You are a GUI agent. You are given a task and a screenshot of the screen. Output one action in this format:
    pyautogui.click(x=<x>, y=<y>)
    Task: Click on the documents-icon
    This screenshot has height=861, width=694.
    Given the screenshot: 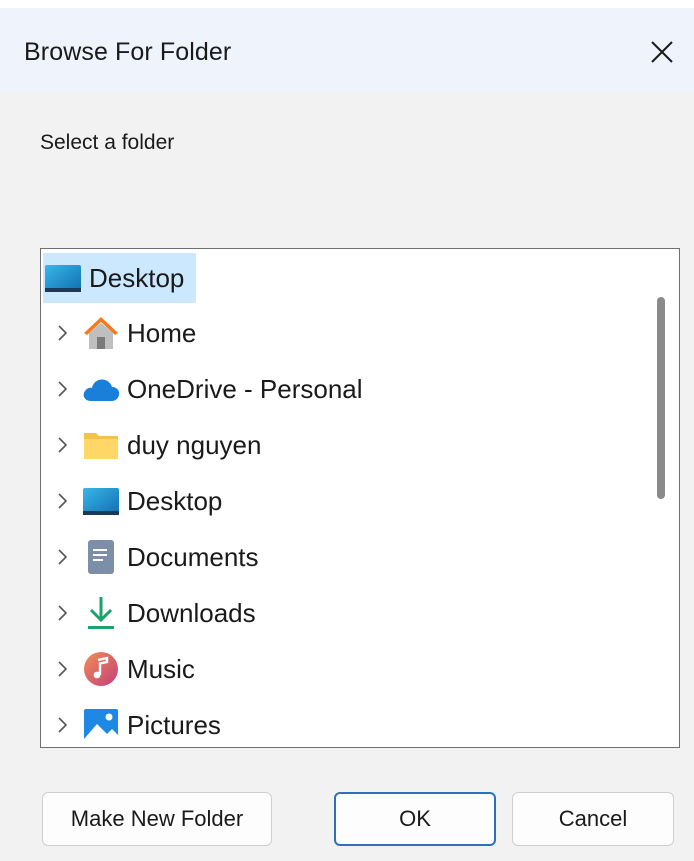 What is the action you would take?
    pyautogui.click(x=101, y=557)
    